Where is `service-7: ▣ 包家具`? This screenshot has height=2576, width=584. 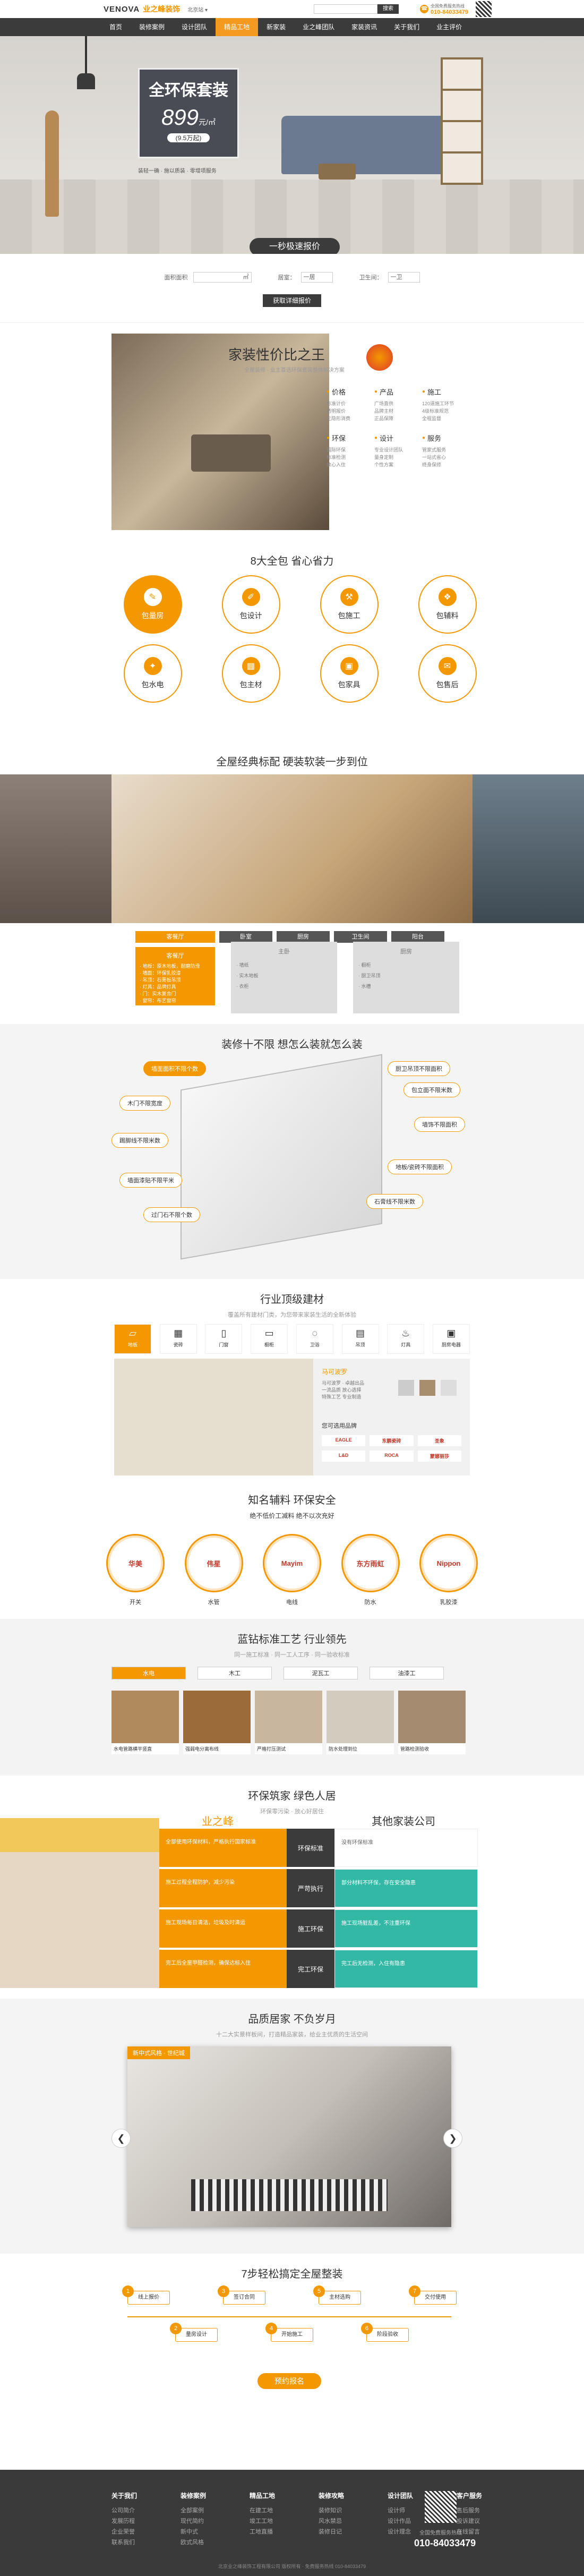
service-7: ▣ 包家具 is located at coordinates (349, 674).